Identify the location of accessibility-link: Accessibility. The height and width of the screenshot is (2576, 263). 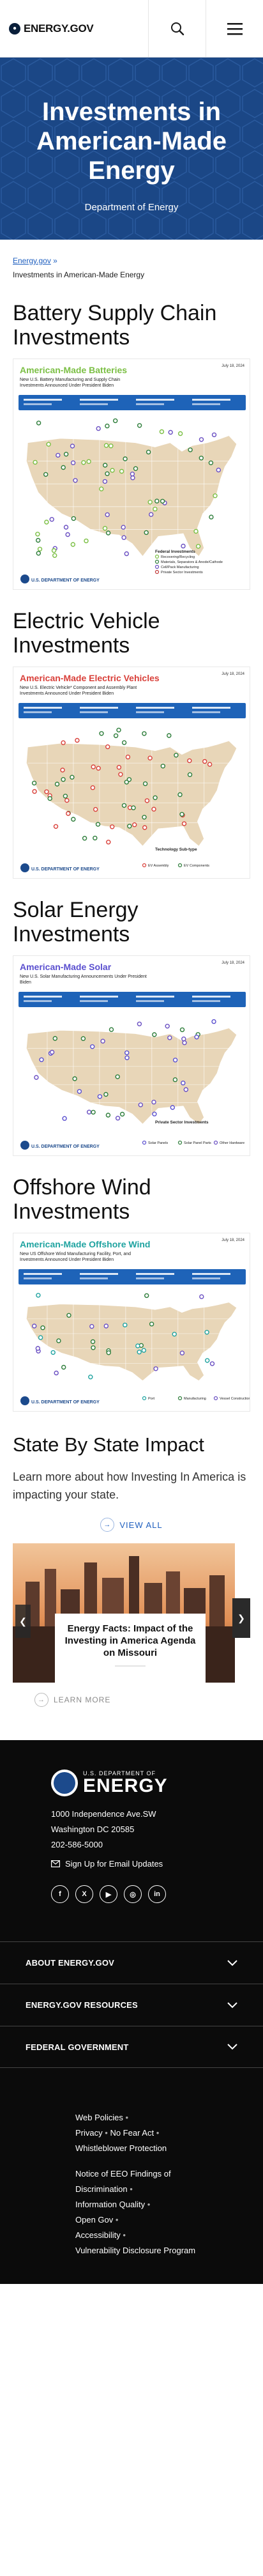
(98, 2235).